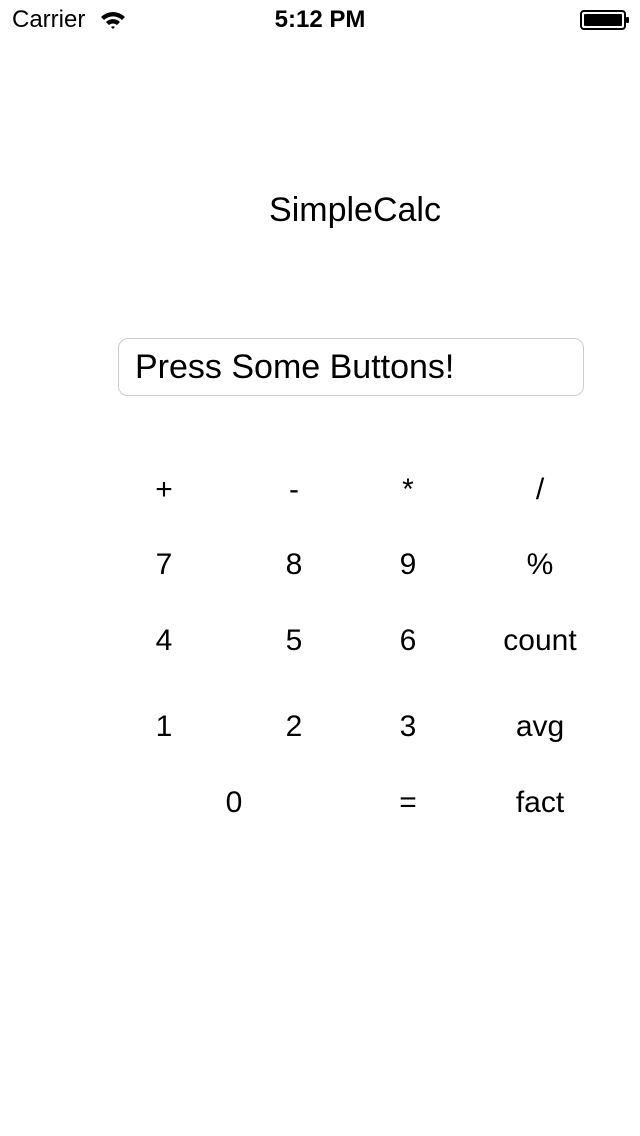  Describe the element at coordinates (164, 565) in the screenshot. I see `digit-7-button: 7` at that location.